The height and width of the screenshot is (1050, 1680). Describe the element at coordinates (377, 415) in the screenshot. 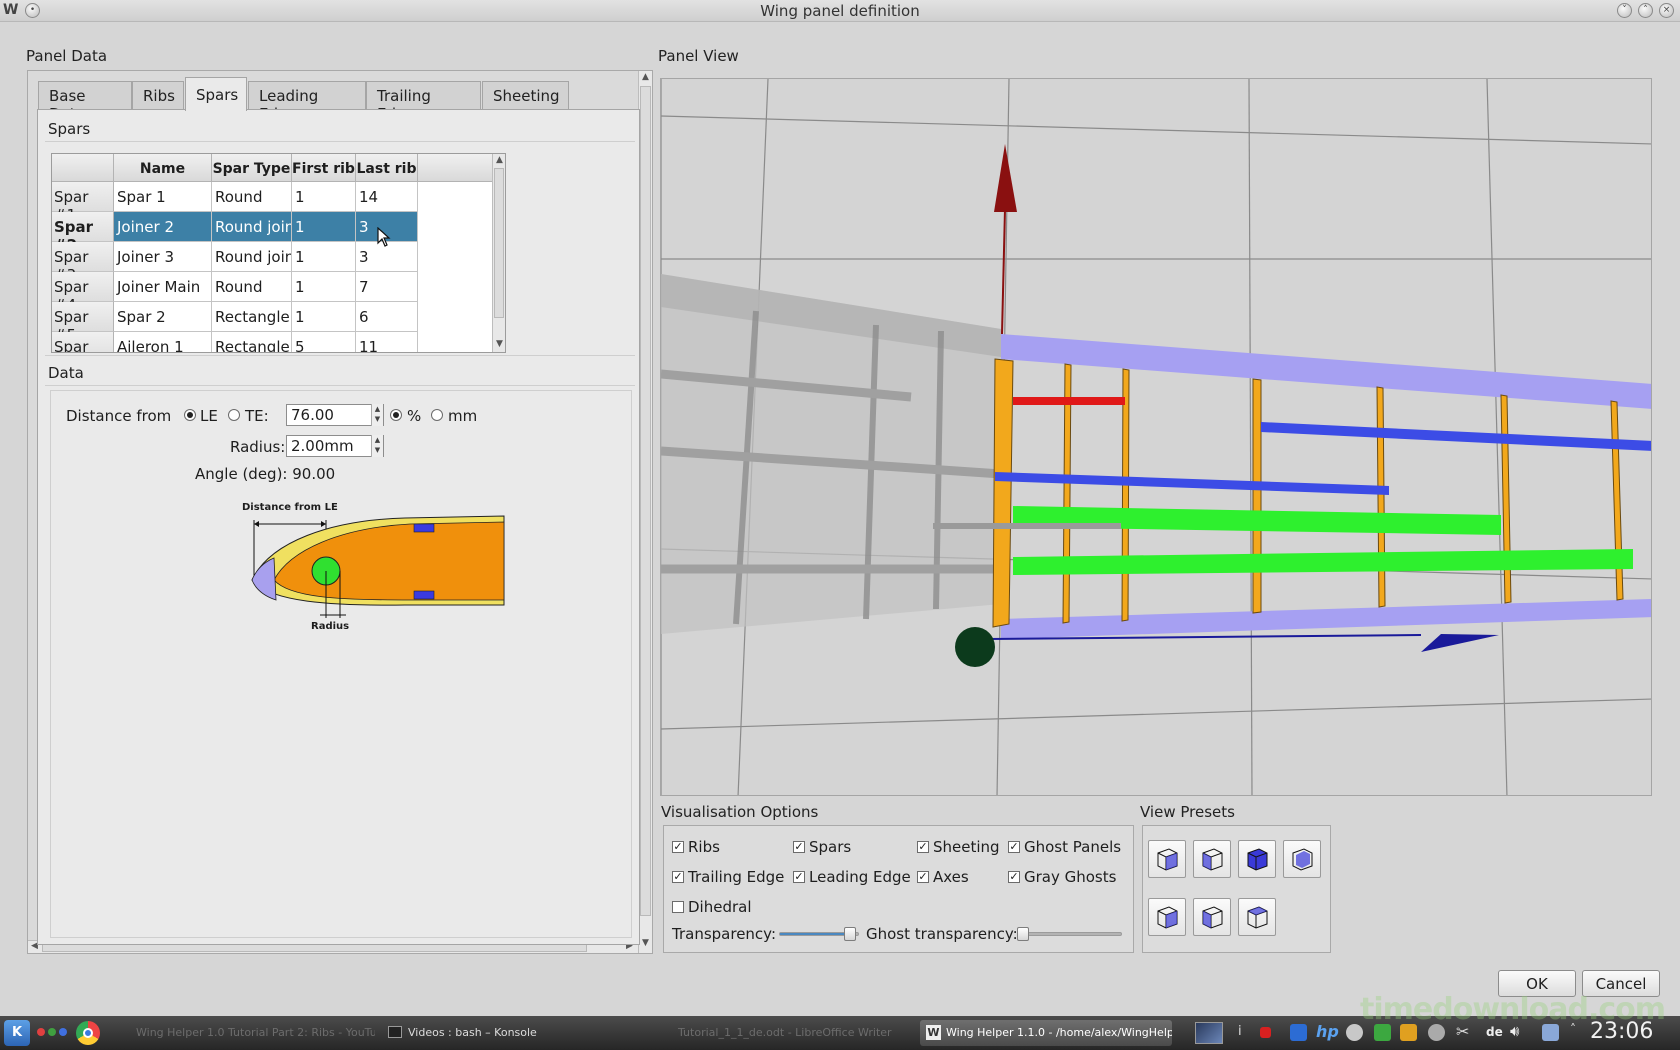

I see `distance-spinner: ▲ ▼` at that location.